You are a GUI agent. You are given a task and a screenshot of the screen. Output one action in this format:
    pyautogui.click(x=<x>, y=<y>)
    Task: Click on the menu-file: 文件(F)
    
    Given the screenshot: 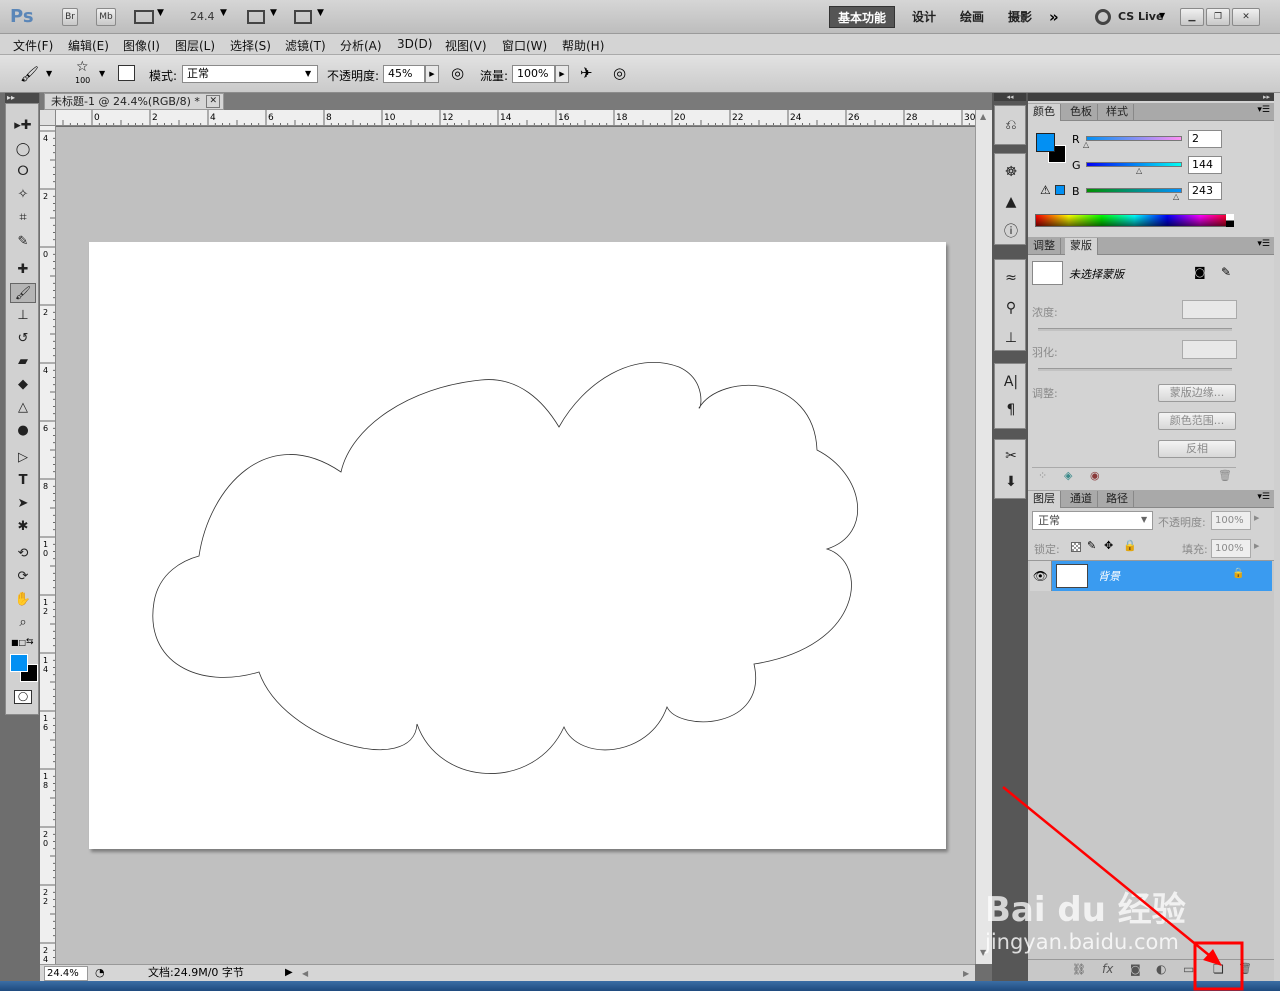 What is the action you would take?
    pyautogui.click(x=33, y=45)
    